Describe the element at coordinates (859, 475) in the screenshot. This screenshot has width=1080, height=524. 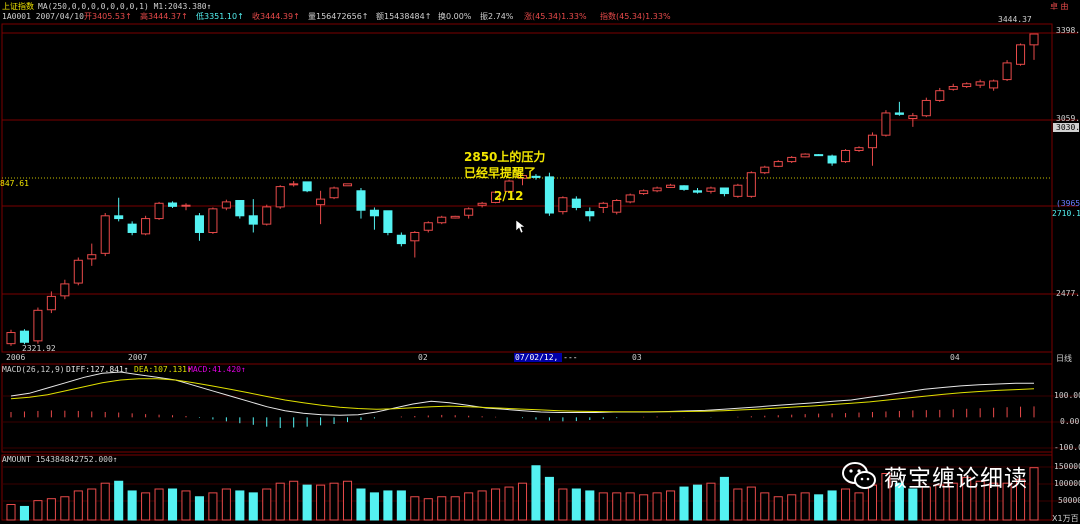
I see `wechat-logo-icon` at that location.